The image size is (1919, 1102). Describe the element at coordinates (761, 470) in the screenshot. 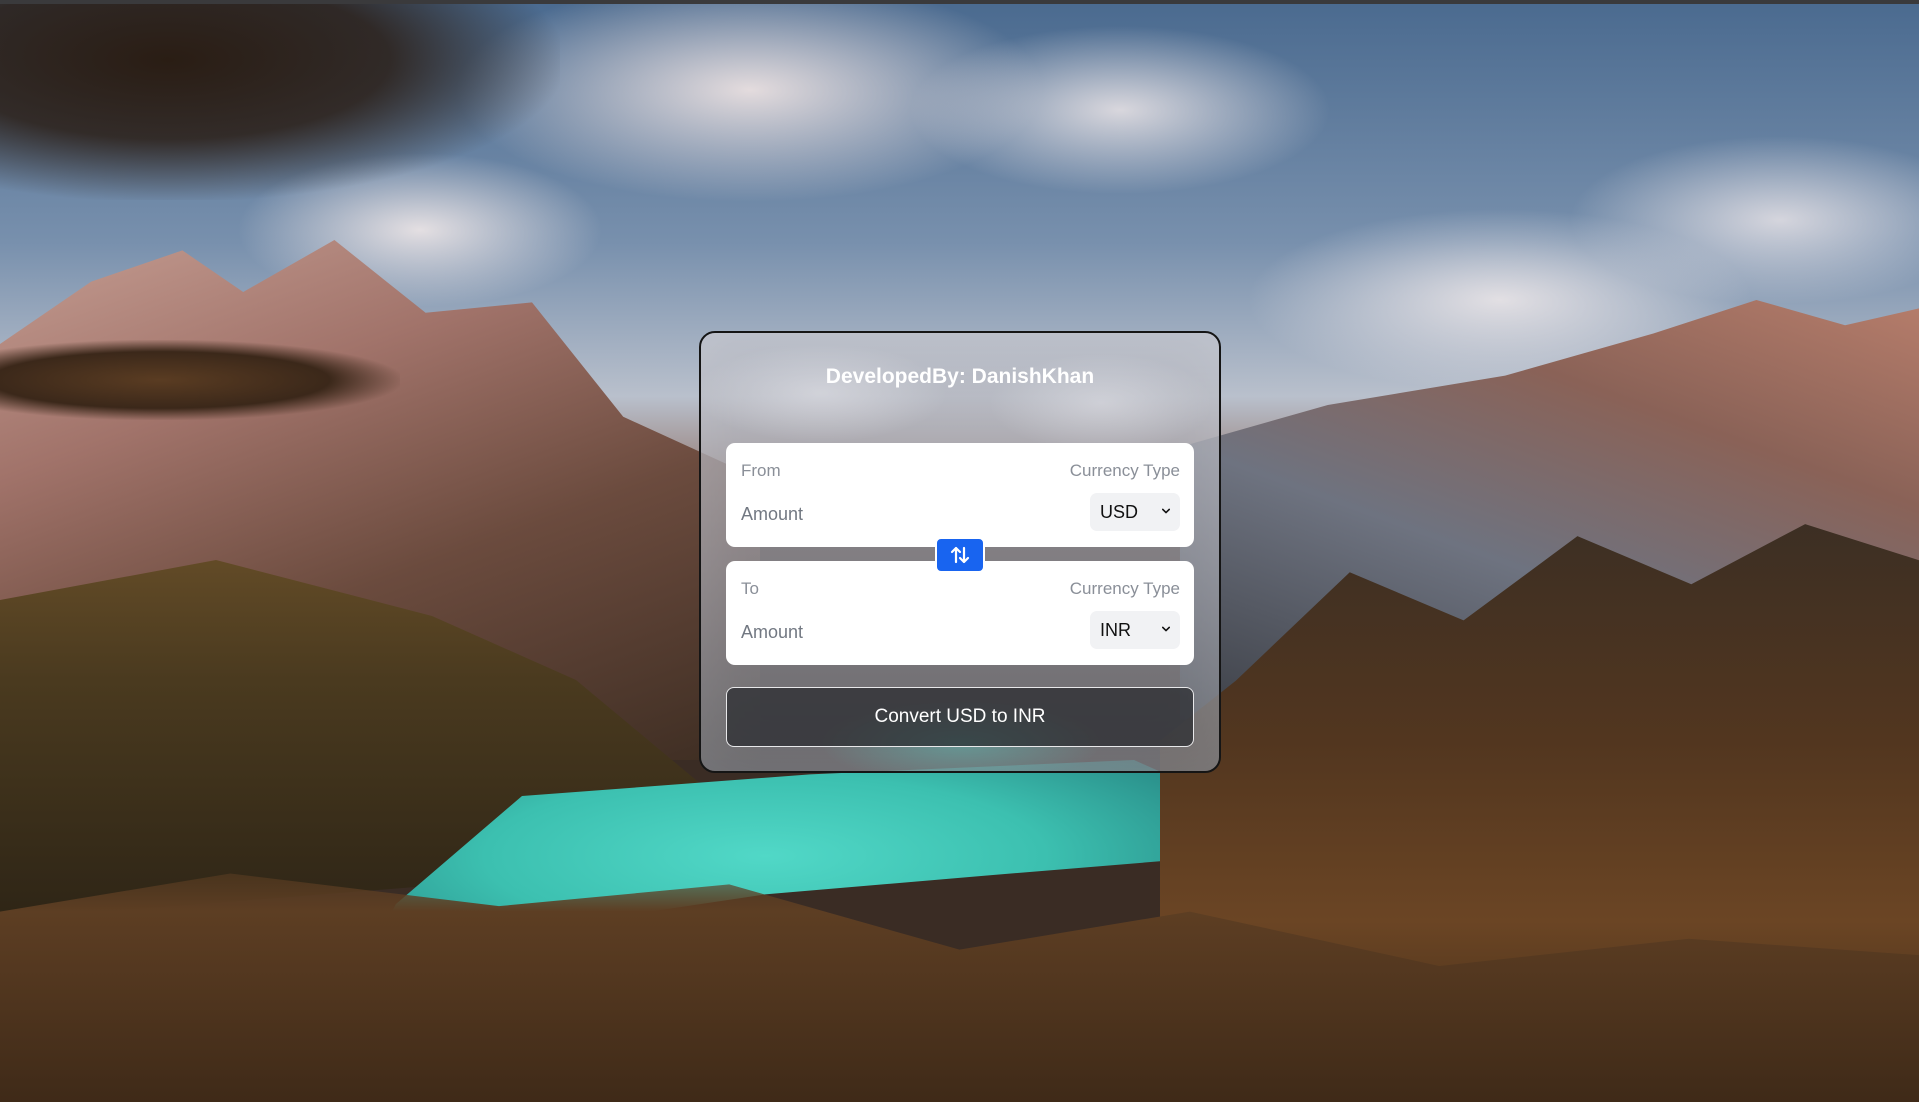

I see `from-label: From` at that location.